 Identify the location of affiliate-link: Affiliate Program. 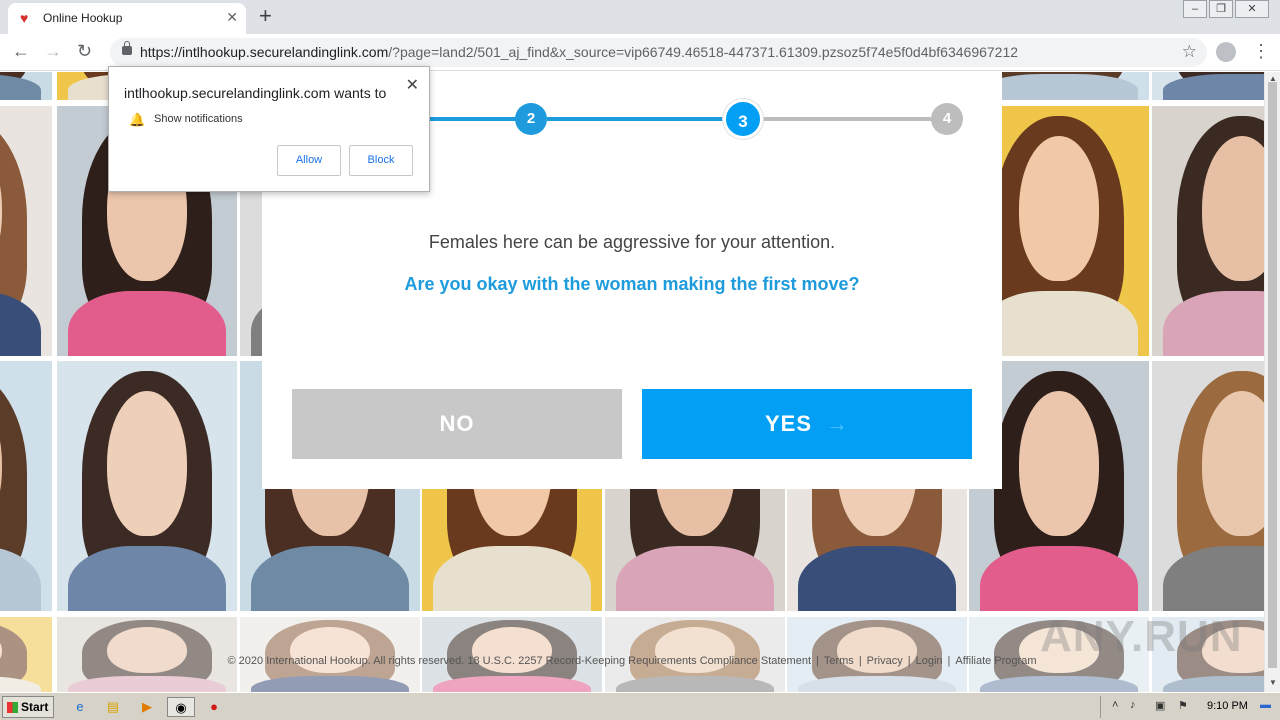
(995, 661).